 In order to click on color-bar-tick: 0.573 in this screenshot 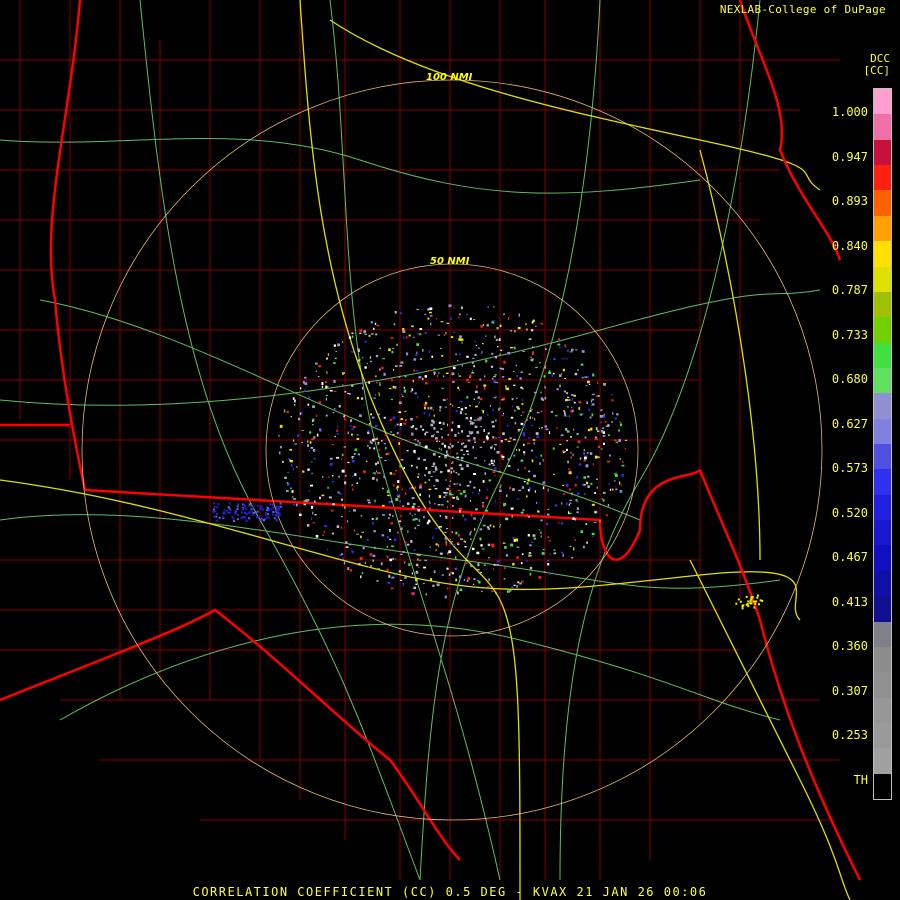, I will do `click(849, 468)`.